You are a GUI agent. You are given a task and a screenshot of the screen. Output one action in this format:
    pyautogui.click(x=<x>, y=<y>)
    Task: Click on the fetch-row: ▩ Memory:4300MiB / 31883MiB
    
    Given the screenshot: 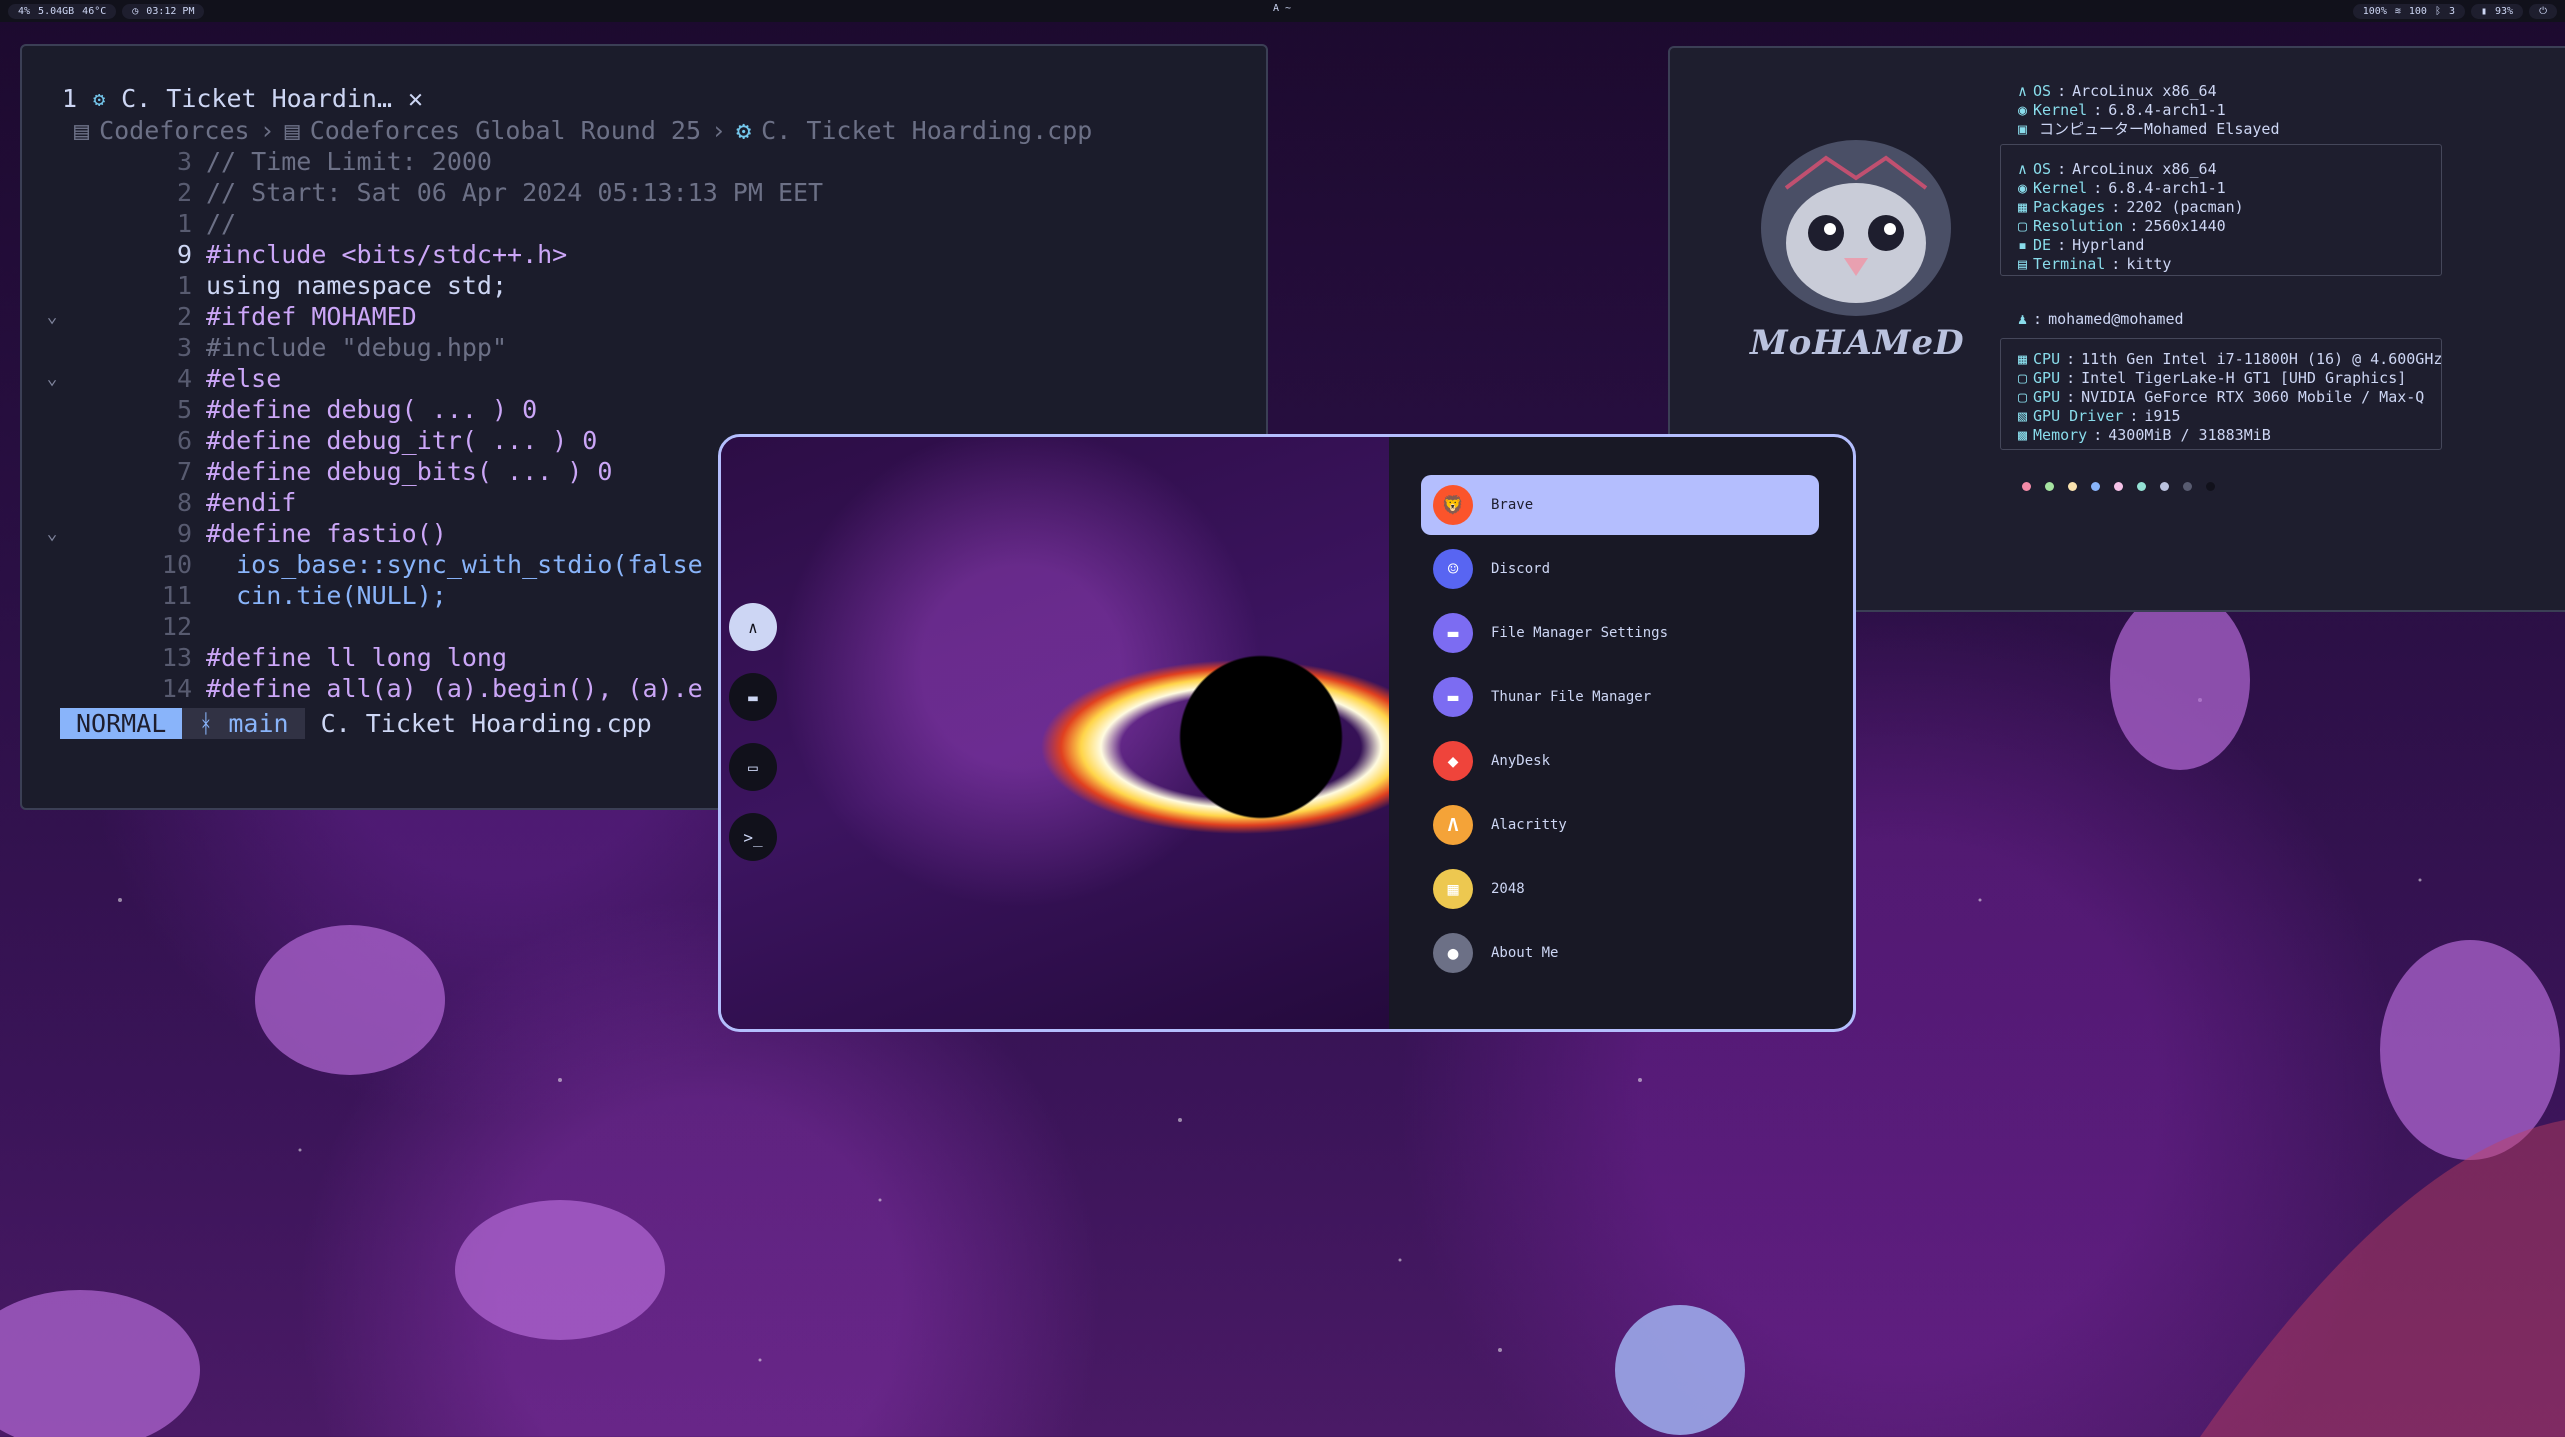 What is the action you would take?
    pyautogui.click(x=2230, y=435)
    